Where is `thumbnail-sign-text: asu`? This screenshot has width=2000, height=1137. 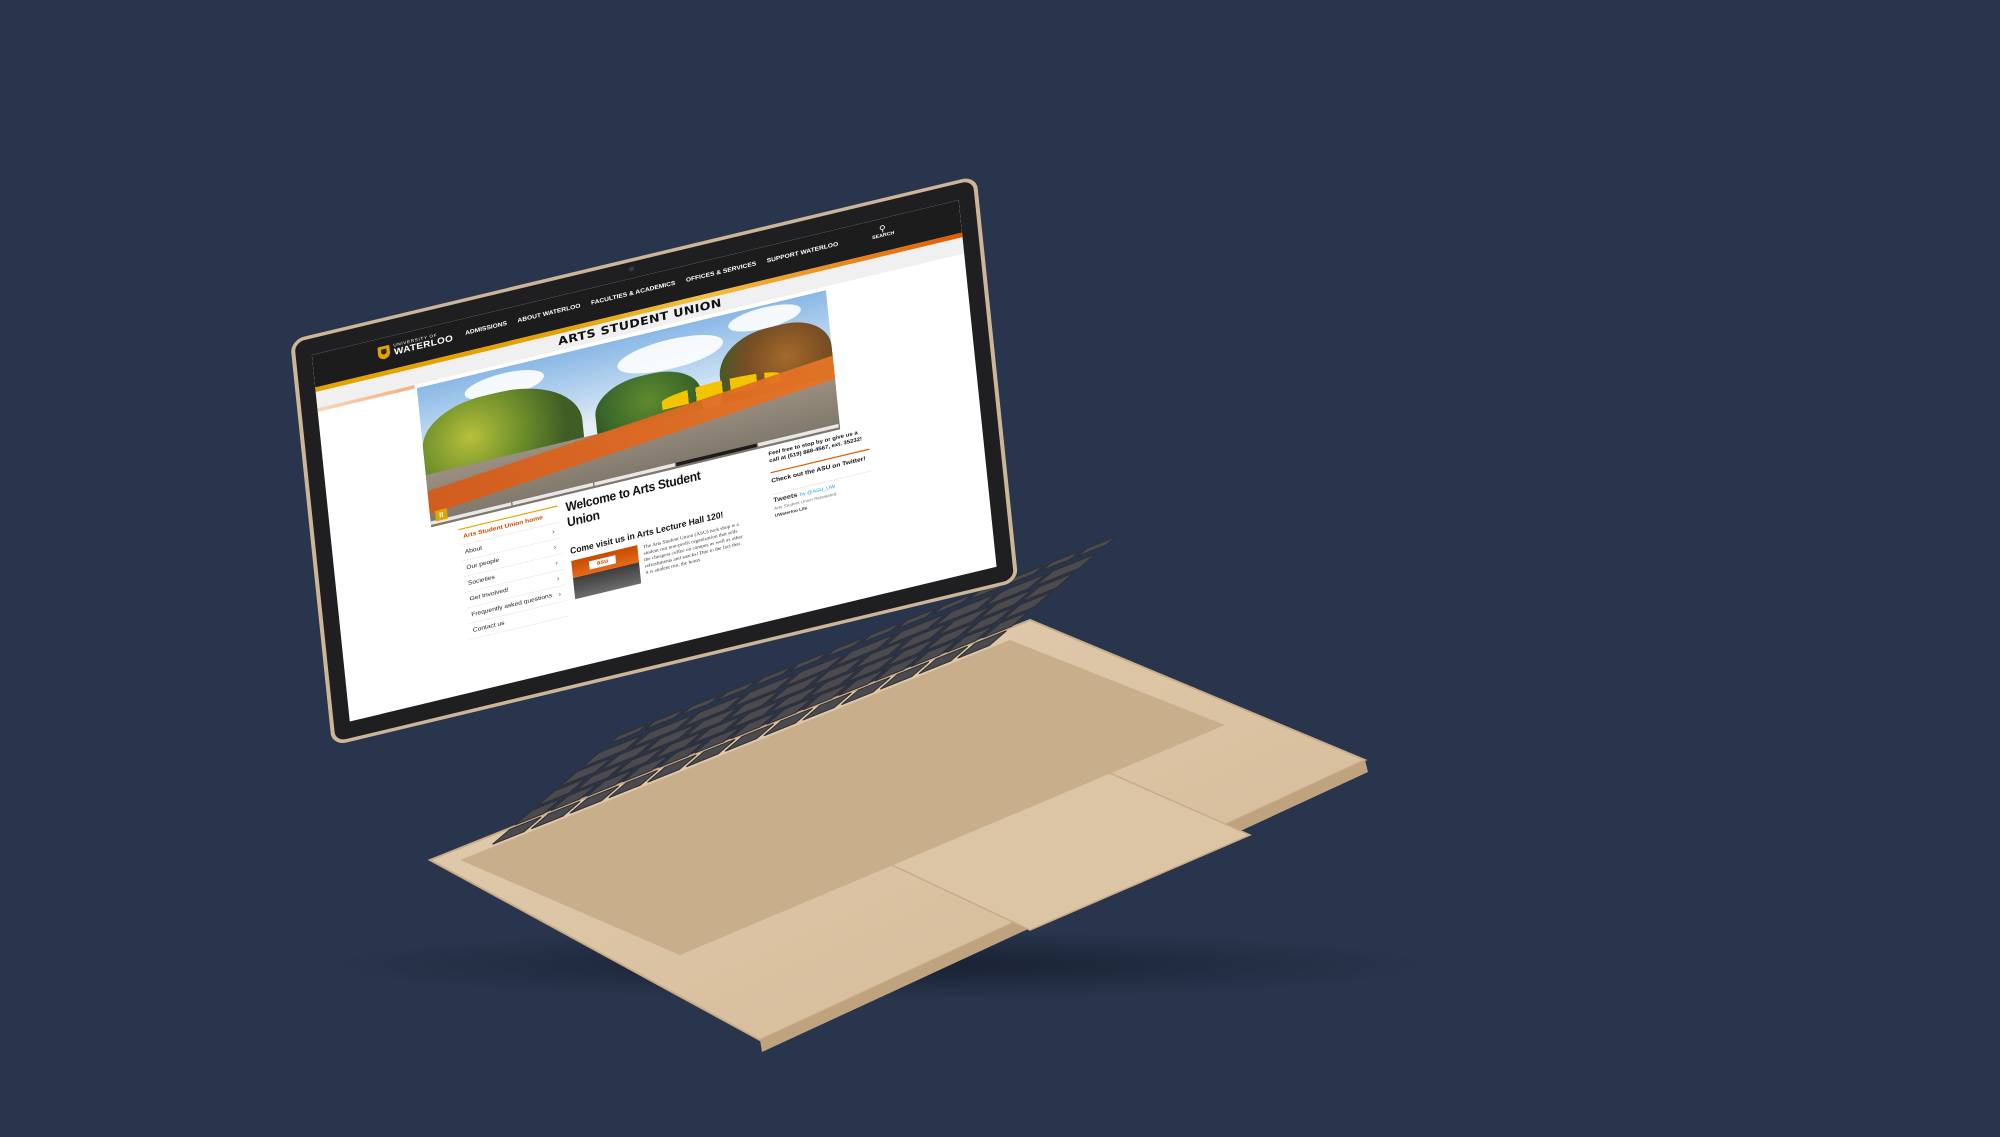 thumbnail-sign-text: asu is located at coordinates (602, 562).